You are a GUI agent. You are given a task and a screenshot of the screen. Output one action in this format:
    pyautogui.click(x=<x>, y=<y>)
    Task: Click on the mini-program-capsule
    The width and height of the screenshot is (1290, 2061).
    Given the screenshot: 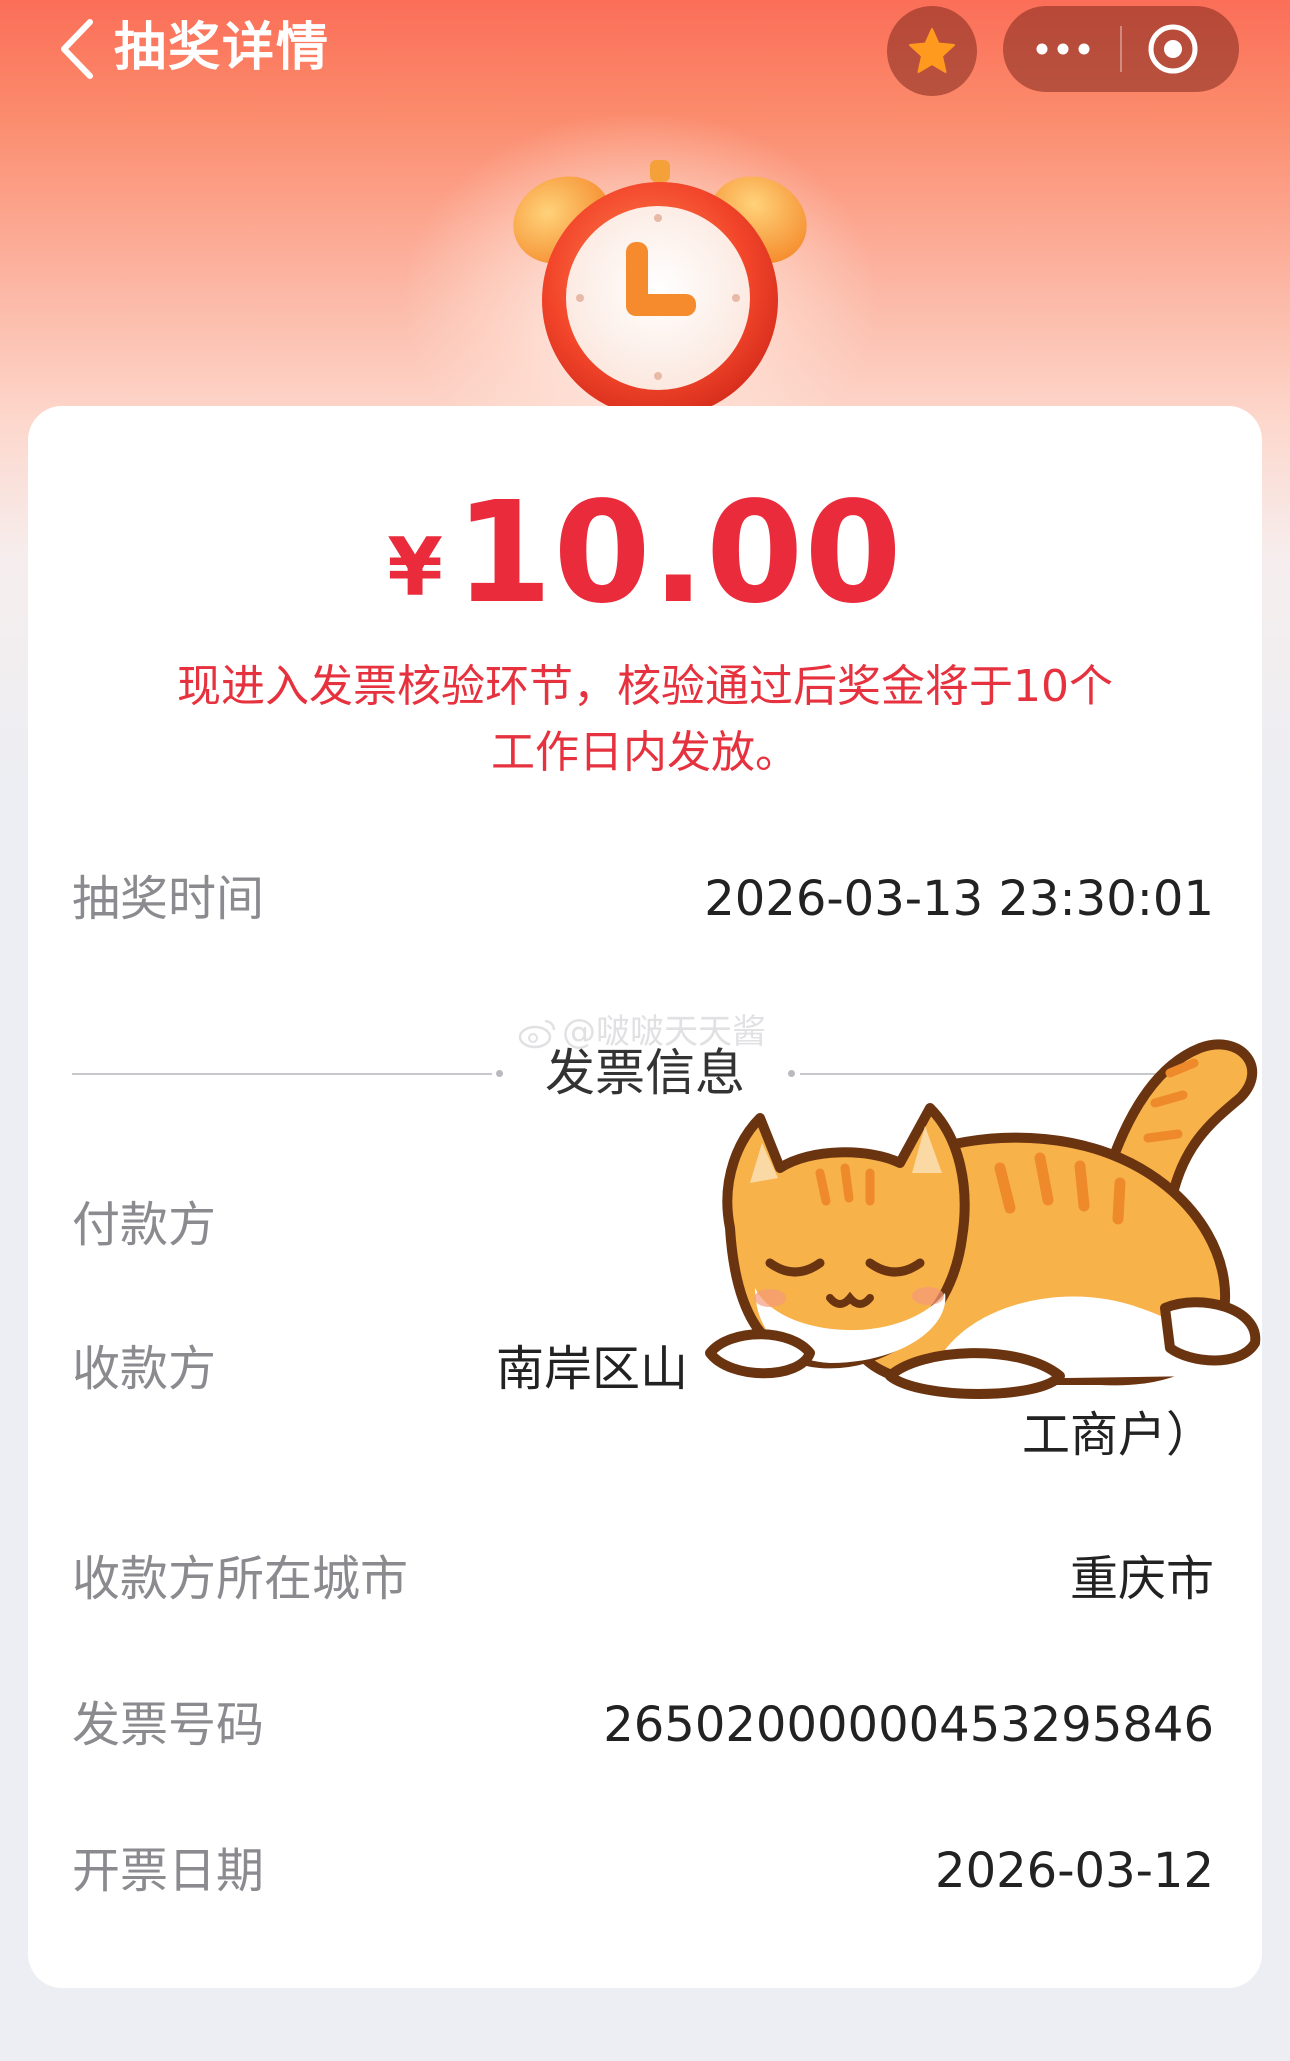 What is the action you would take?
    pyautogui.click(x=1121, y=49)
    